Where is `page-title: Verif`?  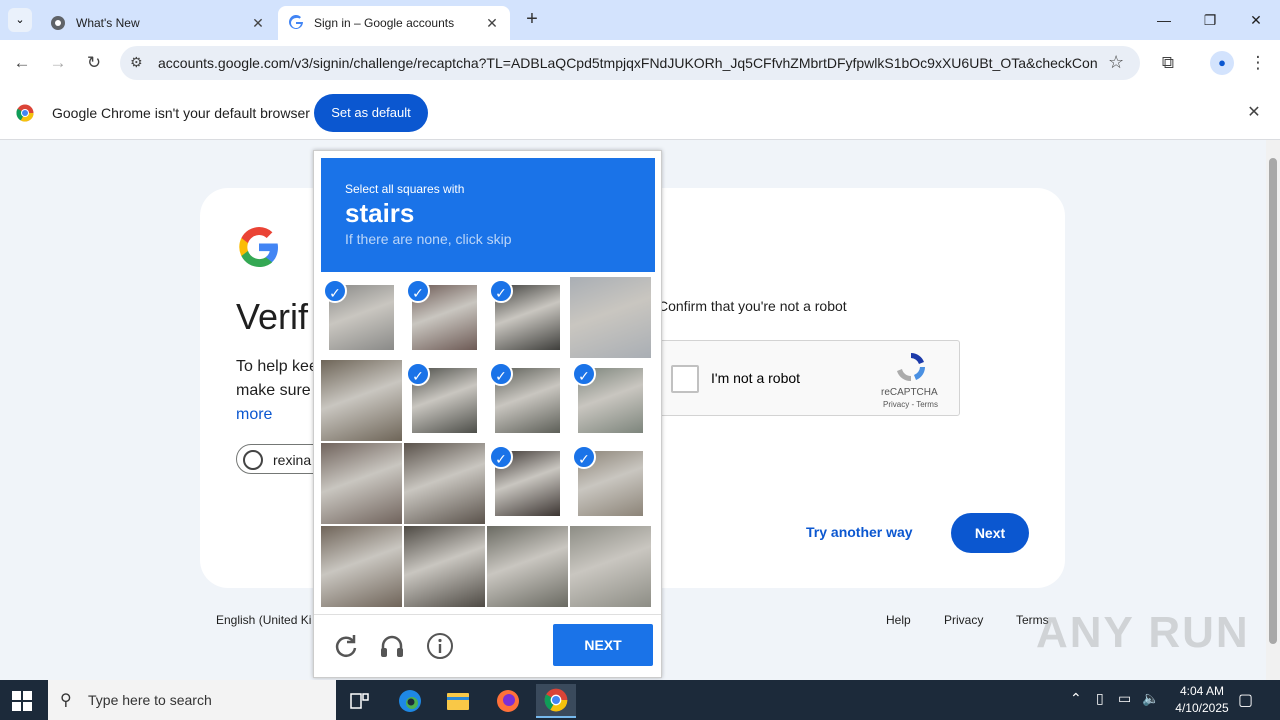 page-title: Verif is located at coordinates (272, 316).